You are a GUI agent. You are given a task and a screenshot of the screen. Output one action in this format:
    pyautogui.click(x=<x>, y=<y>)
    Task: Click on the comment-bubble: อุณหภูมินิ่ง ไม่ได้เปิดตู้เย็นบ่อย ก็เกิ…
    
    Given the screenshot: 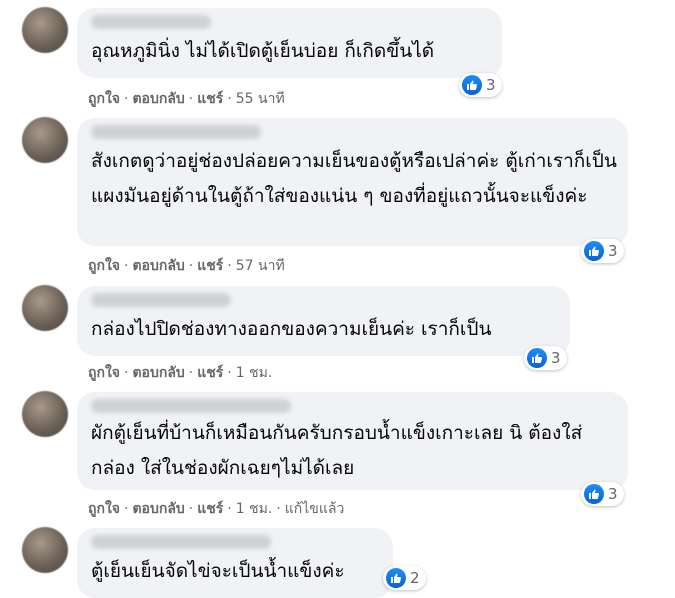 What is the action you would take?
    pyautogui.click(x=289, y=43)
    